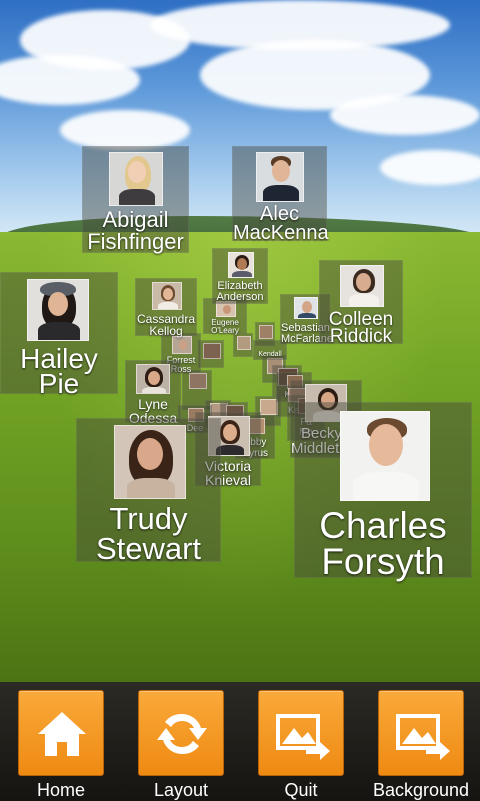 The height and width of the screenshot is (801, 480). What do you see at coordinates (181, 790) in the screenshot?
I see `layout-label: Layout` at bounding box center [181, 790].